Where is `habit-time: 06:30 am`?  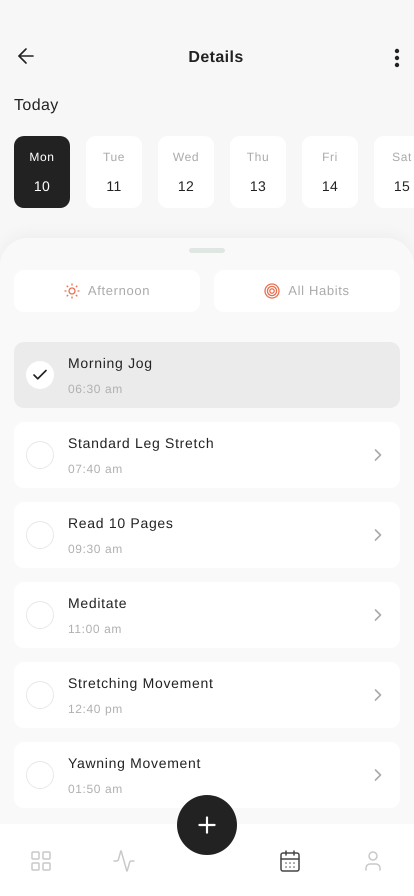
habit-time: 06:30 am is located at coordinates (96, 389).